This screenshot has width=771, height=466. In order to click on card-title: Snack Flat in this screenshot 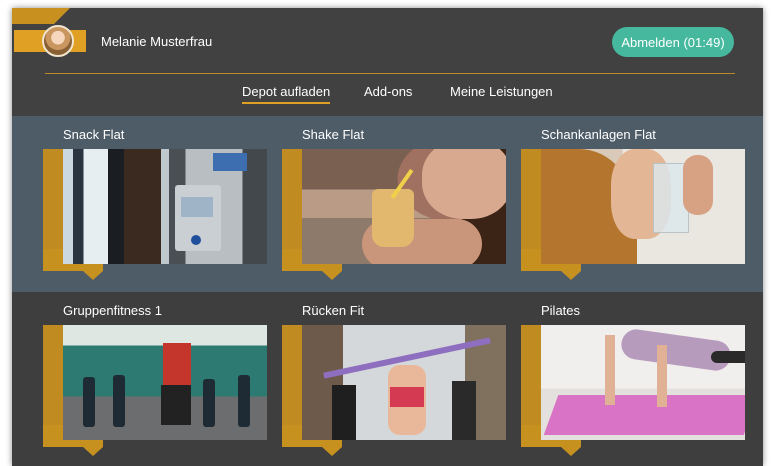, I will do `click(94, 134)`.